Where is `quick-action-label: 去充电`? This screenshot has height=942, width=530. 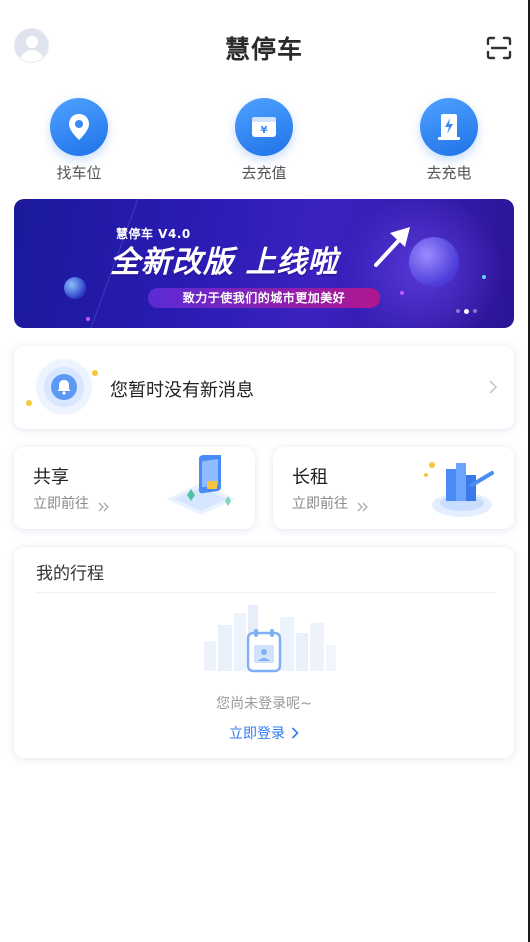 quick-action-label: 去充电 is located at coordinates (449, 173).